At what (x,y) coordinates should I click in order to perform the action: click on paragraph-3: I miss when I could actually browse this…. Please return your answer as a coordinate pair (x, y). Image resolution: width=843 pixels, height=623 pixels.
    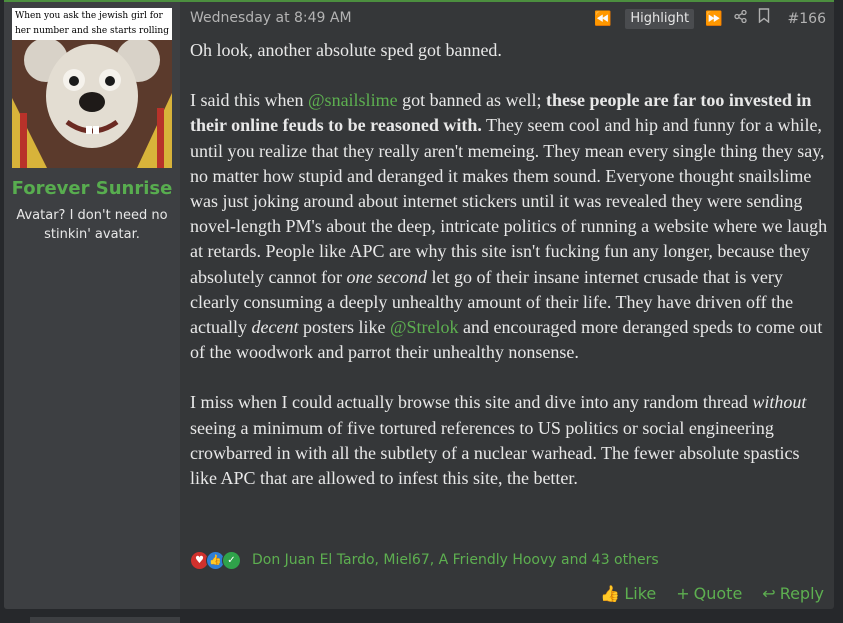
    Looking at the image, I should click on (510, 440).